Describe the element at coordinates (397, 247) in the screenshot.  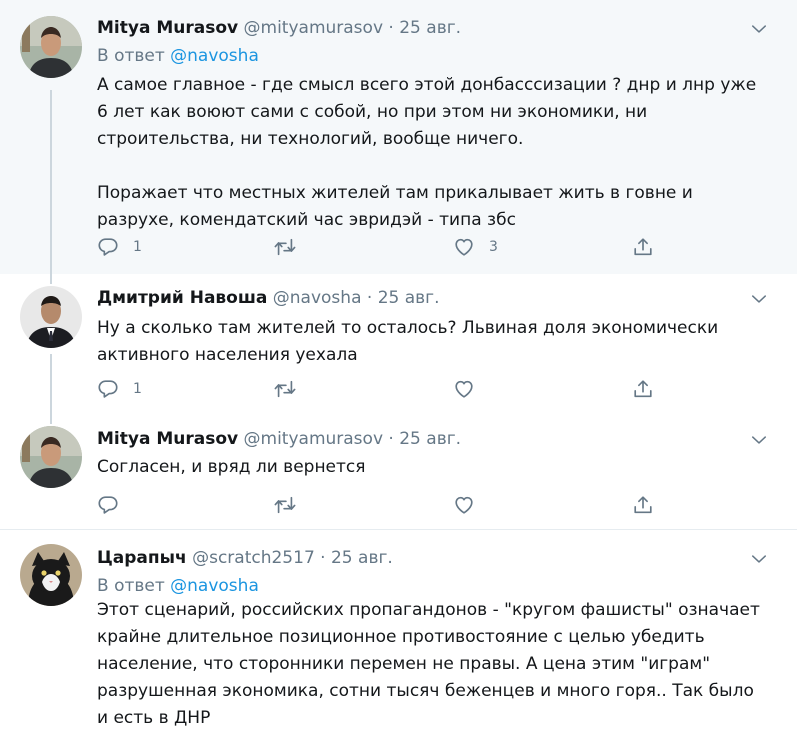
I see `tweet-actions: 1 3` at that location.